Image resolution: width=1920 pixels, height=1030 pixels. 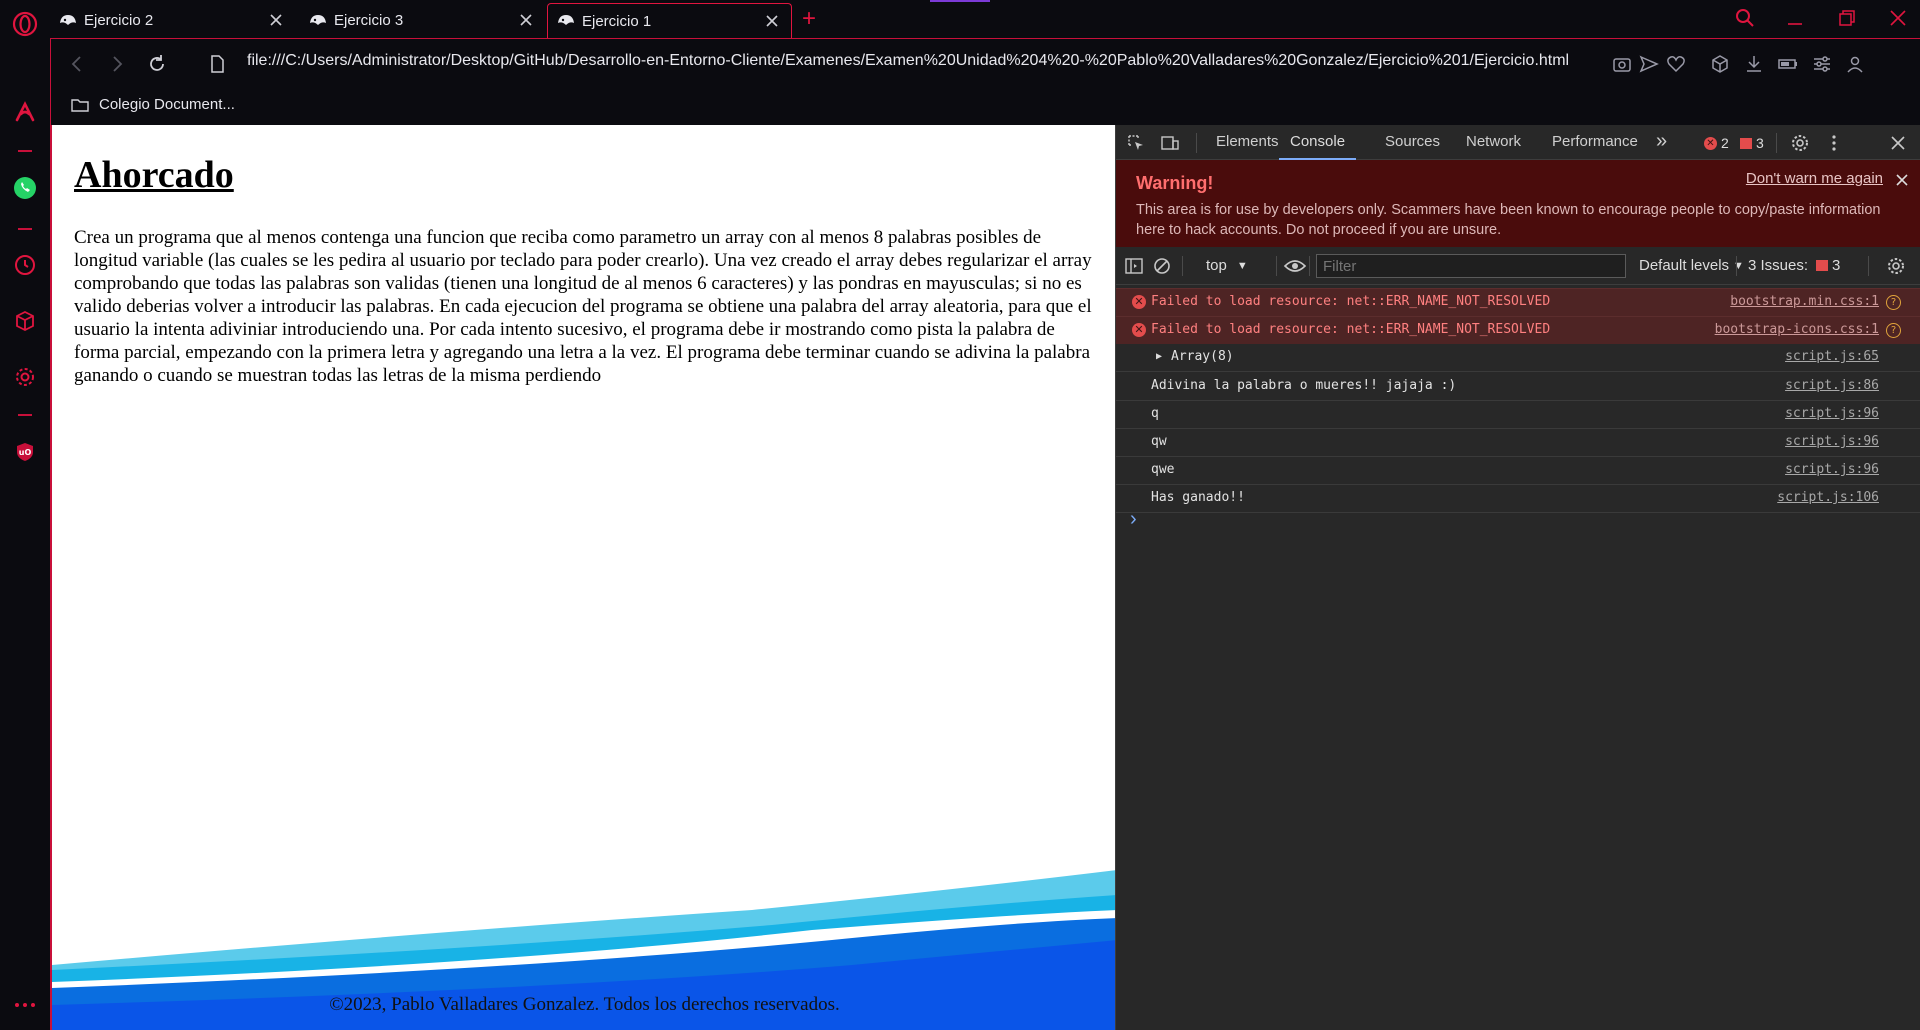 I want to click on devtools-tab-sources: Sources, so click(x=1412, y=142).